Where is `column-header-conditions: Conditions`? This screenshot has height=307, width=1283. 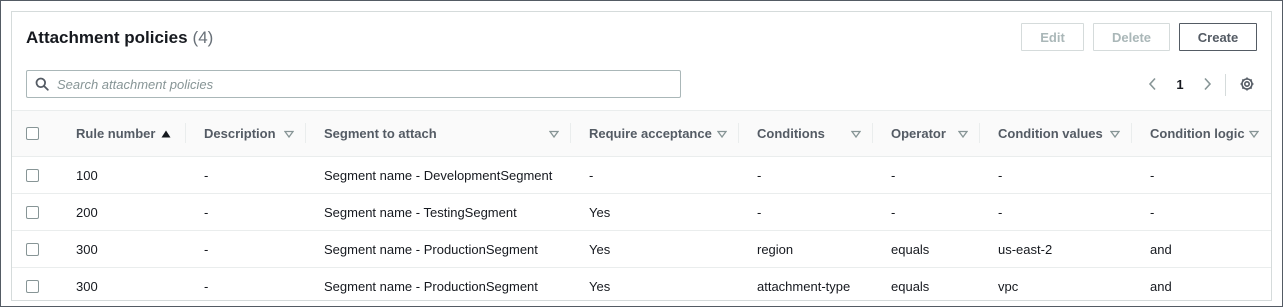
column-header-conditions: Conditions is located at coordinates (806, 134).